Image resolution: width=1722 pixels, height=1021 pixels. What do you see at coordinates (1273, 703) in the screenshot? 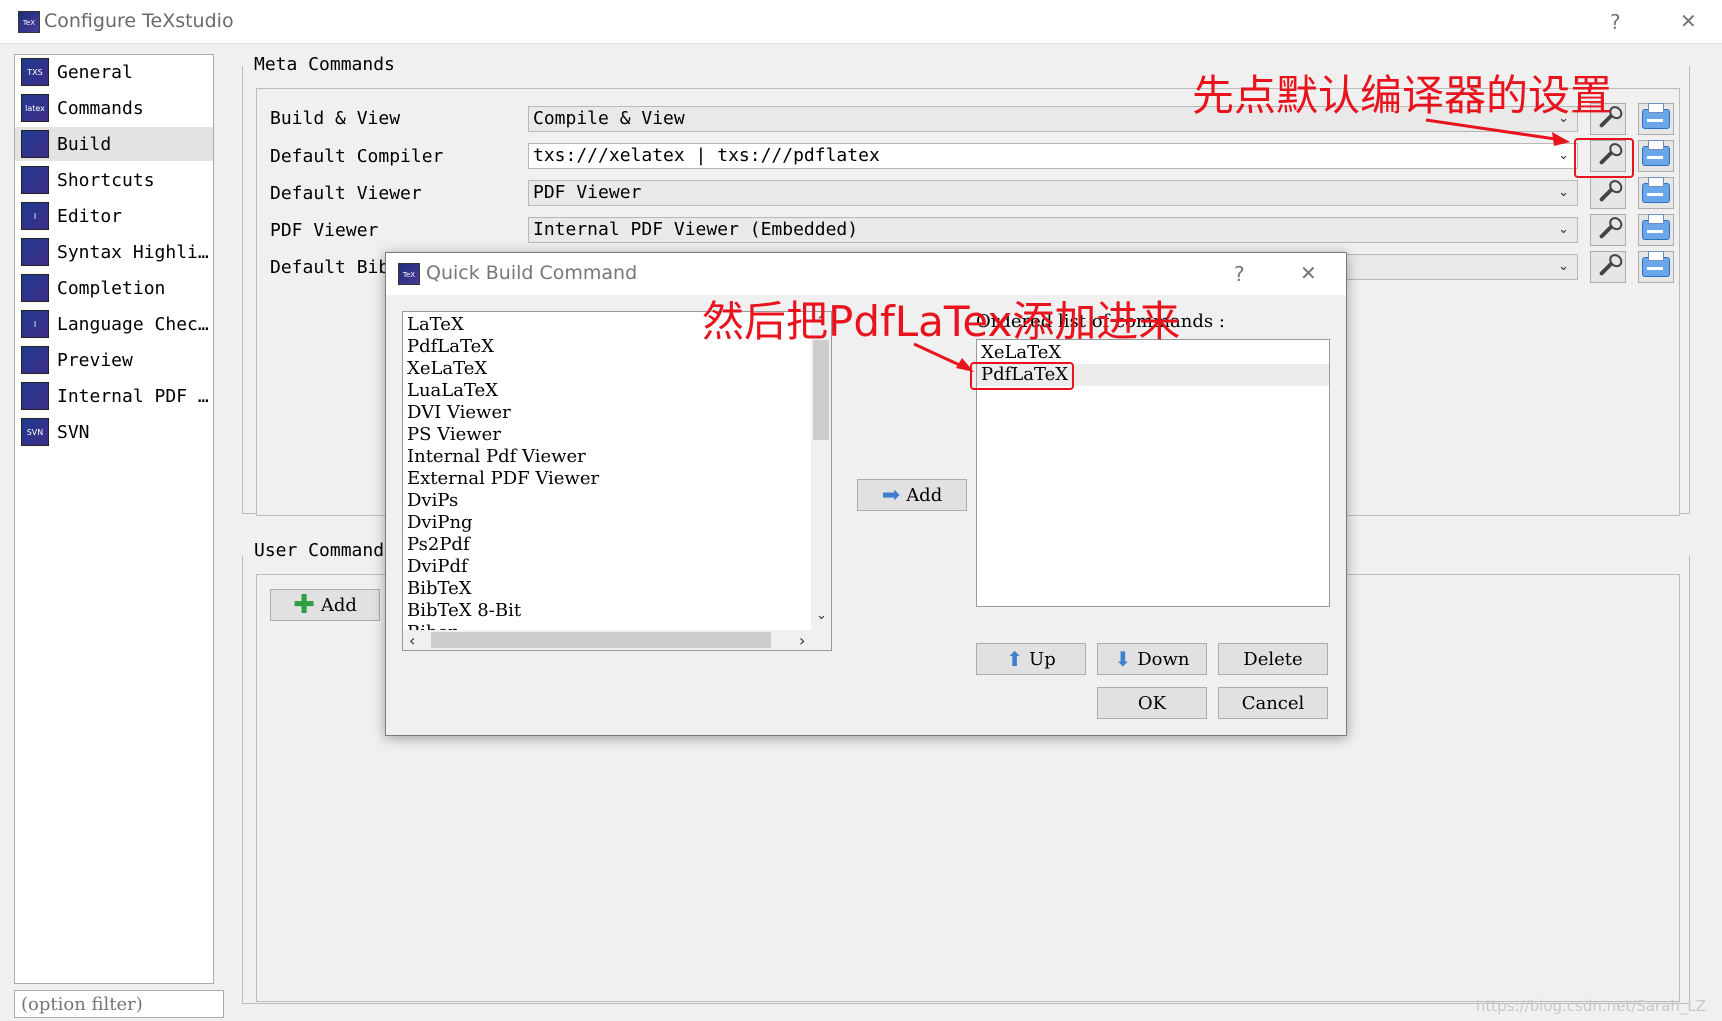
I see `cancel-button: Cancel` at bounding box center [1273, 703].